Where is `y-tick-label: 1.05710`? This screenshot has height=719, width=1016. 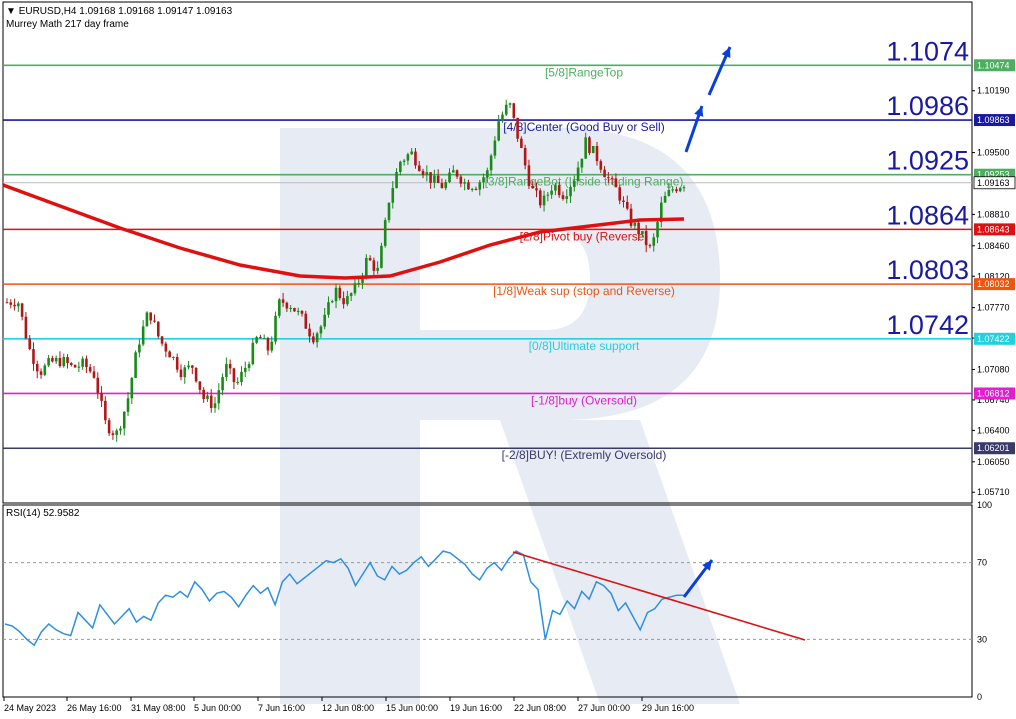 y-tick-label: 1.05710 is located at coordinates (993, 492).